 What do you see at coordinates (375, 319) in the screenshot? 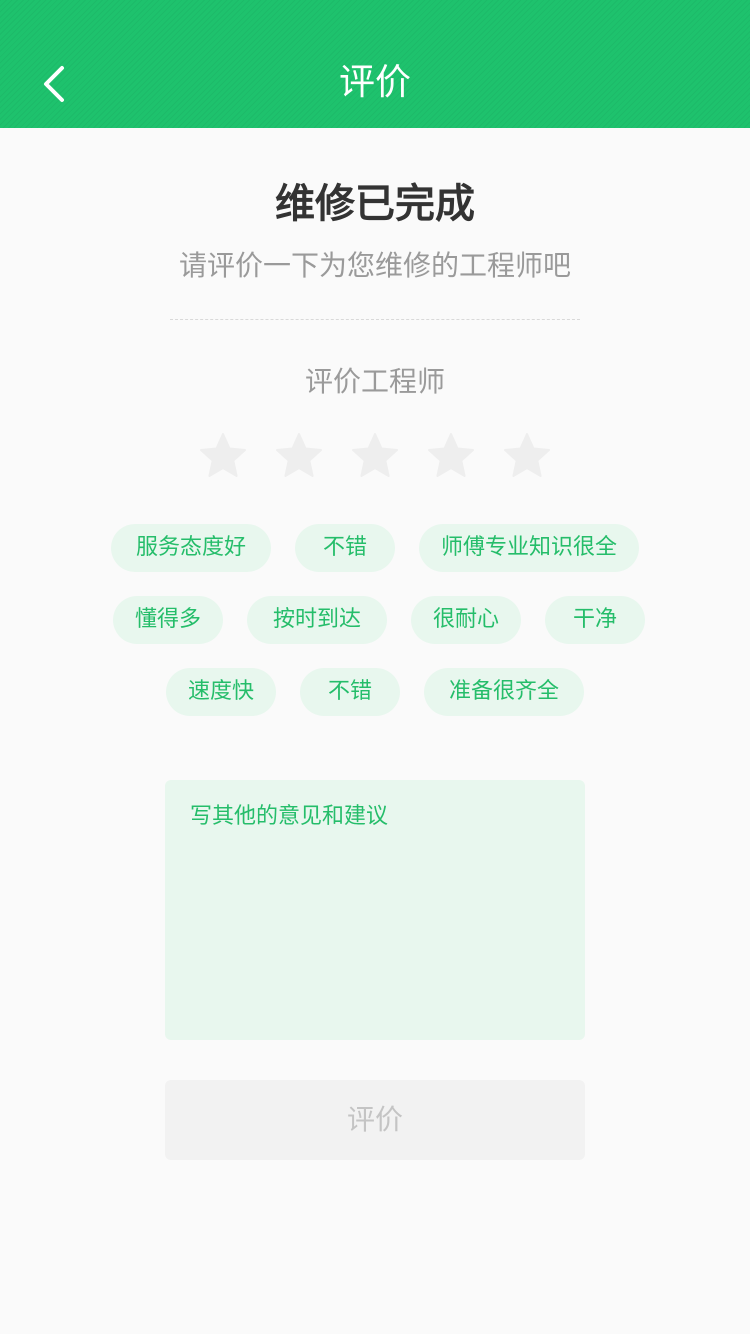
I see `dashed-divider` at bounding box center [375, 319].